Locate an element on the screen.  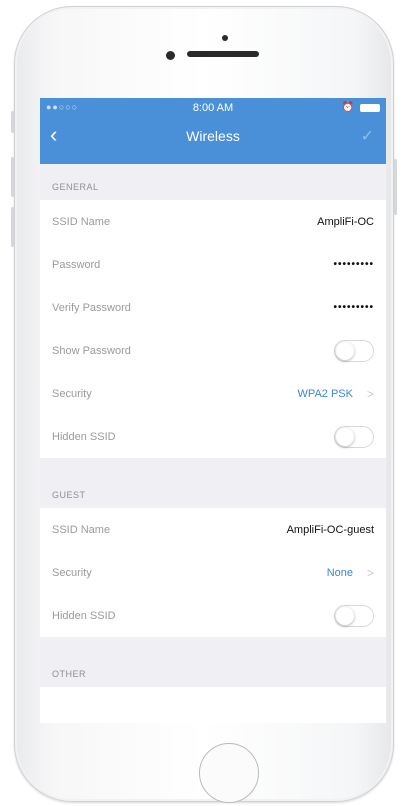
alarm-icon: ⏰ is located at coordinates (347, 107).